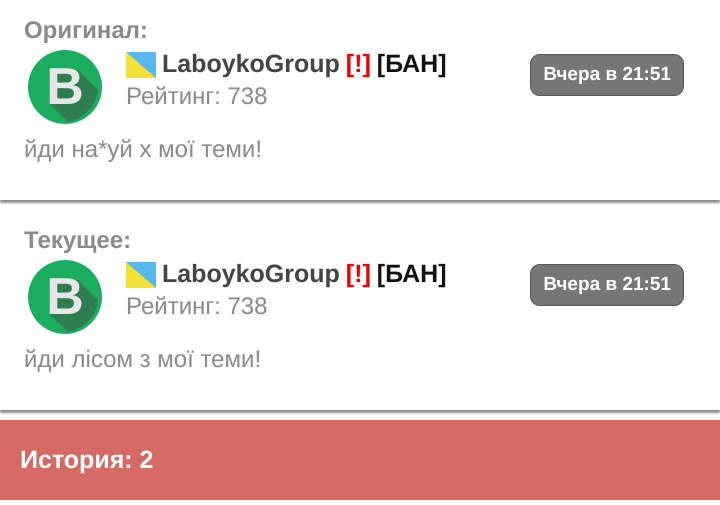 The height and width of the screenshot is (505, 720). Describe the element at coordinates (143, 150) in the screenshot. I see `message-text: йди на*уй х мої теми!` at that location.